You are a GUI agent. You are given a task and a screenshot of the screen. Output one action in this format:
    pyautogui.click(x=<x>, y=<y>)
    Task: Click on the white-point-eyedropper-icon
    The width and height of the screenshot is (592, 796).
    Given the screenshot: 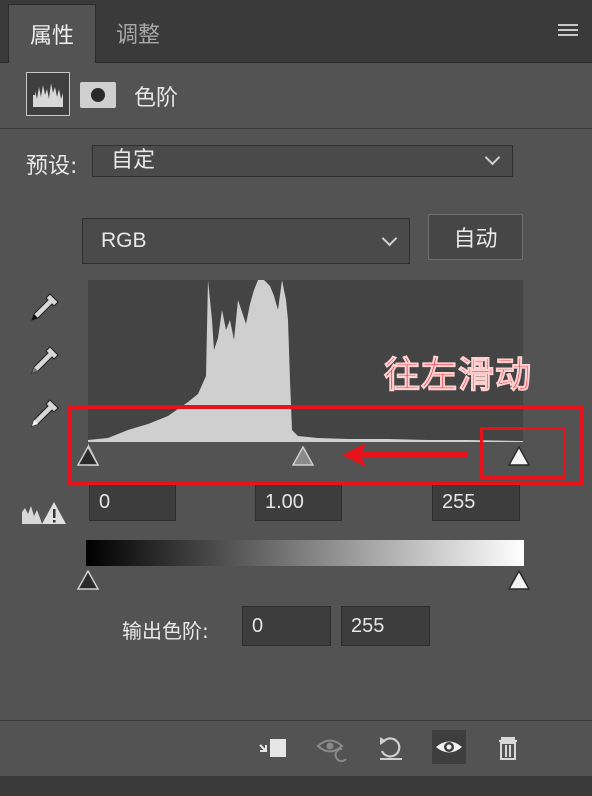 What is the action you would take?
    pyautogui.click(x=44, y=414)
    